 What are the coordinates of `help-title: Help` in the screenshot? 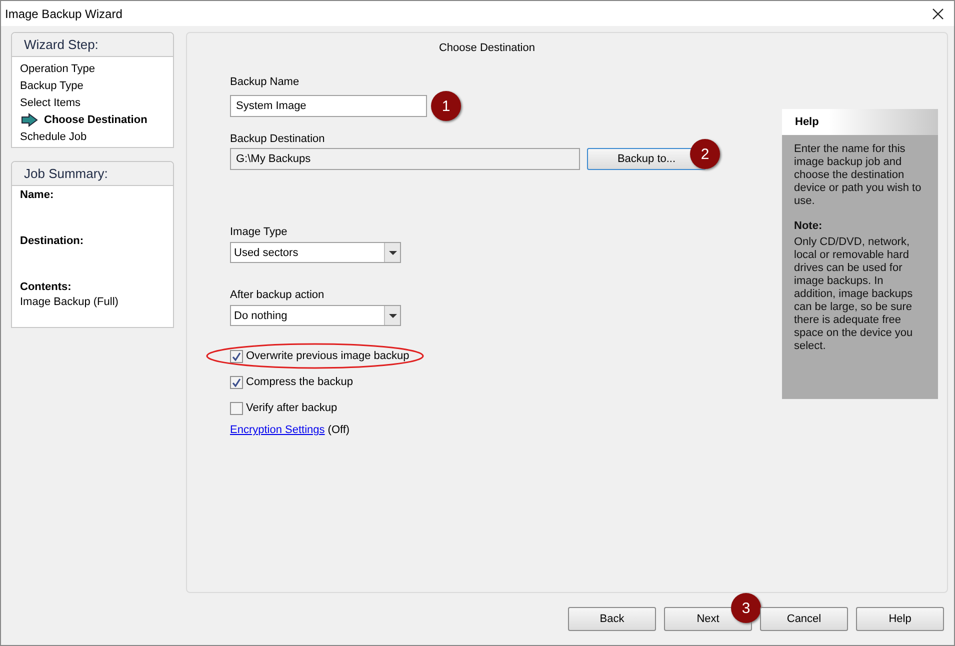 It's located at (807, 122).